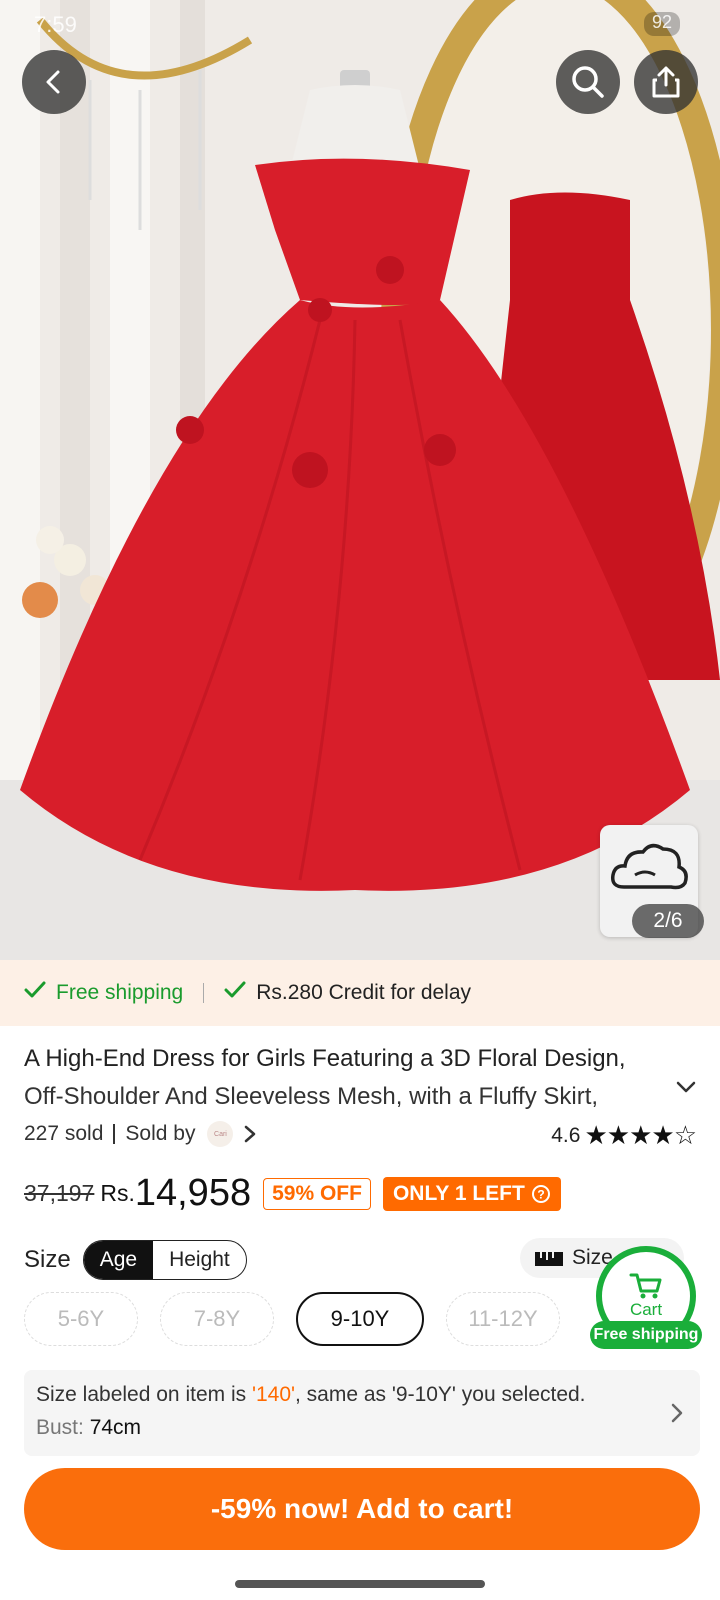 The width and height of the screenshot is (720, 1600). Describe the element at coordinates (118, 1260) in the screenshot. I see `tab-age: Age` at that location.